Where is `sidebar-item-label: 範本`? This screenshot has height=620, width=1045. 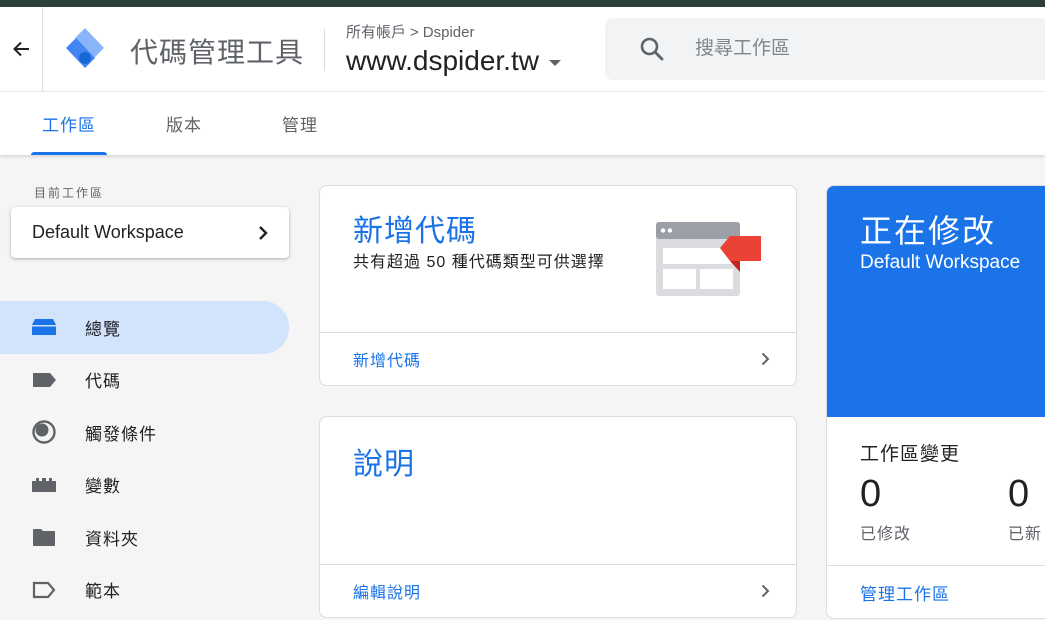
sidebar-item-label: 範本 is located at coordinates (103, 592).